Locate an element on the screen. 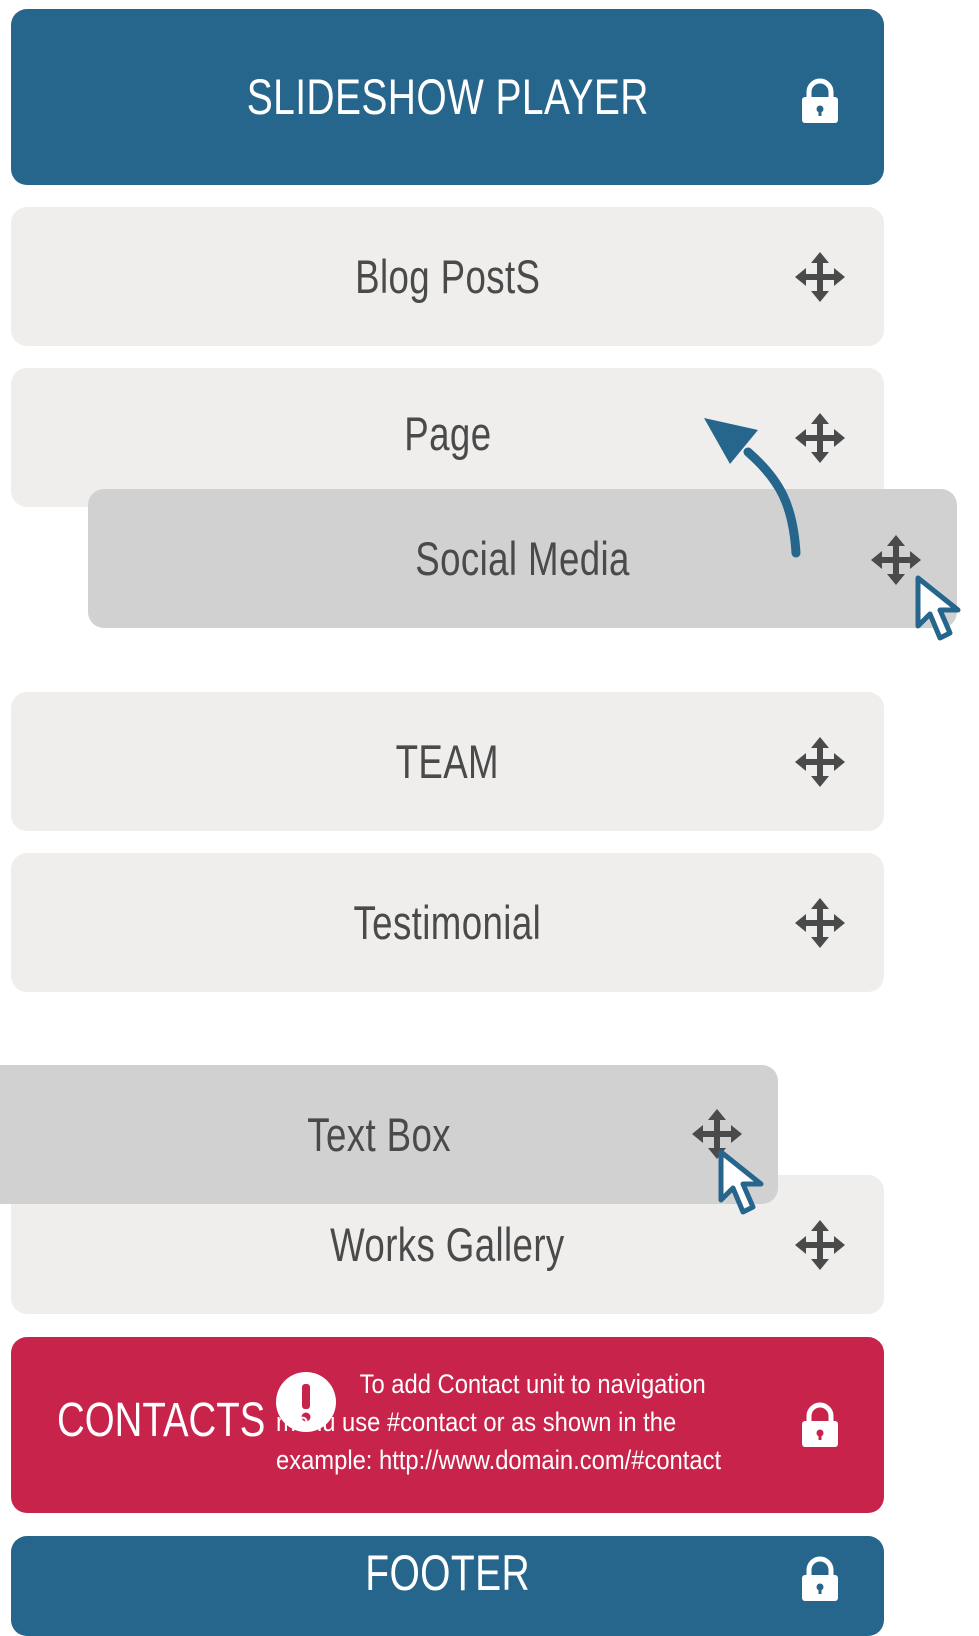 This screenshot has width=979, height=1636. section-item-label: Works Gallery is located at coordinates (447, 1244).